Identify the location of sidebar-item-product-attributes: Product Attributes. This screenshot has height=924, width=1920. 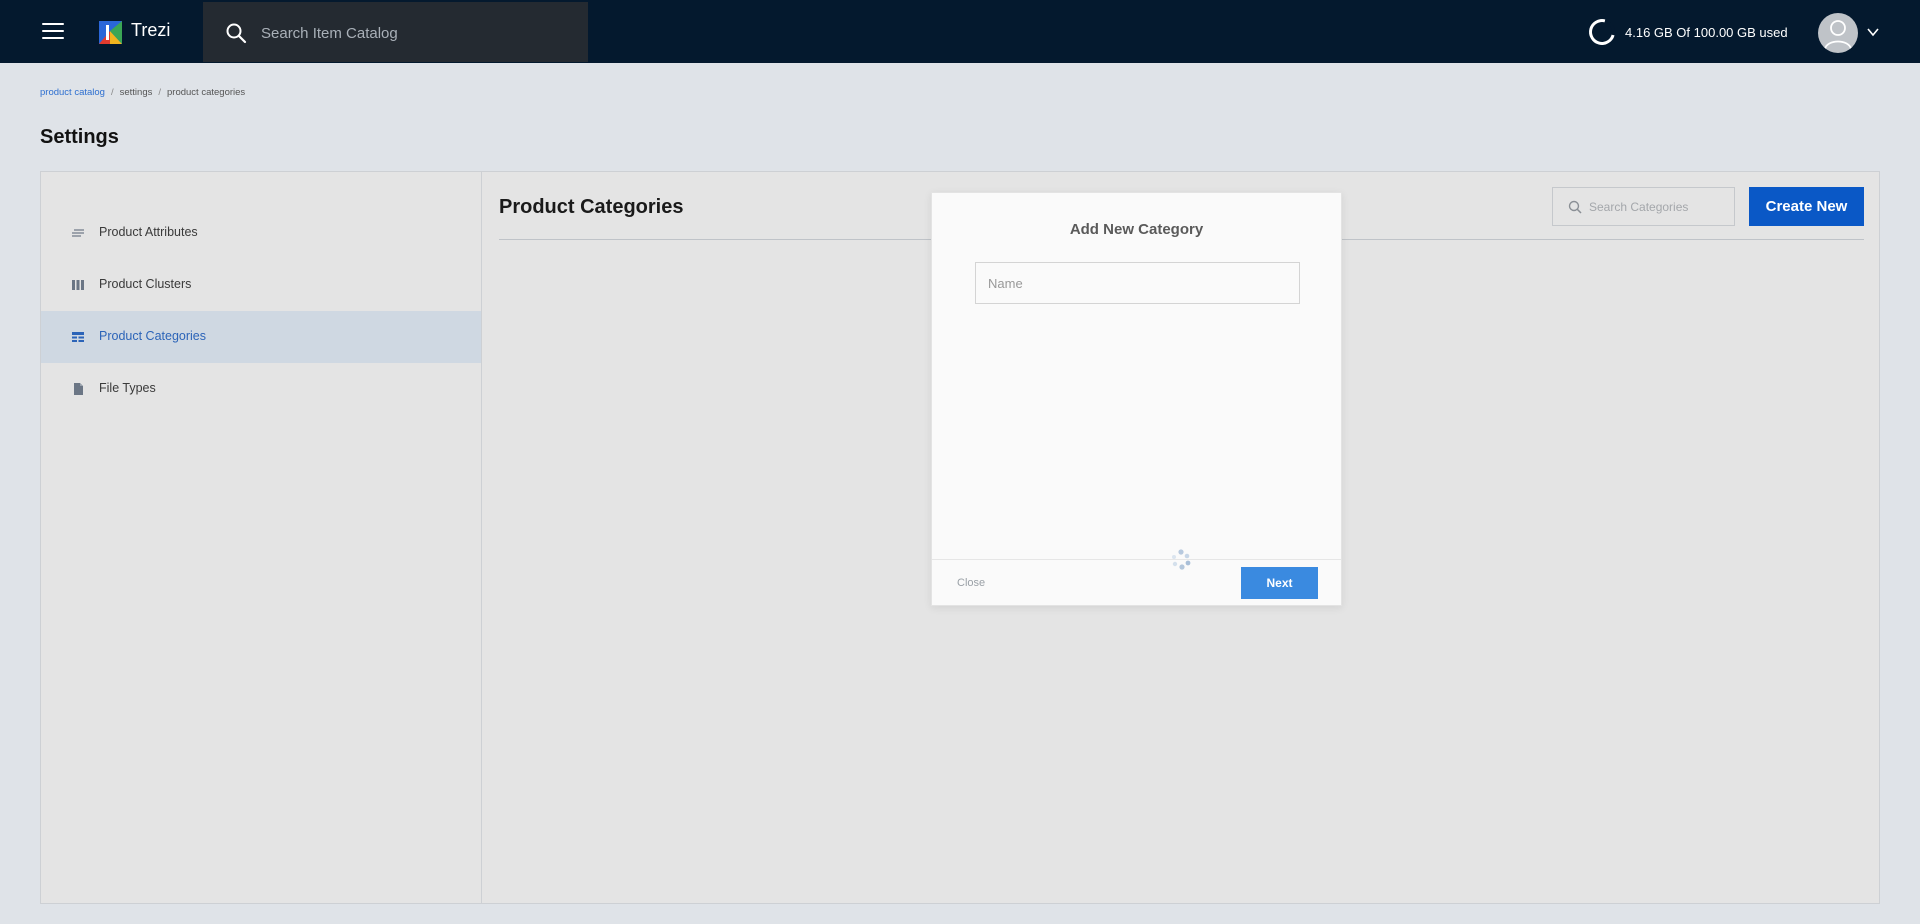
(261, 233).